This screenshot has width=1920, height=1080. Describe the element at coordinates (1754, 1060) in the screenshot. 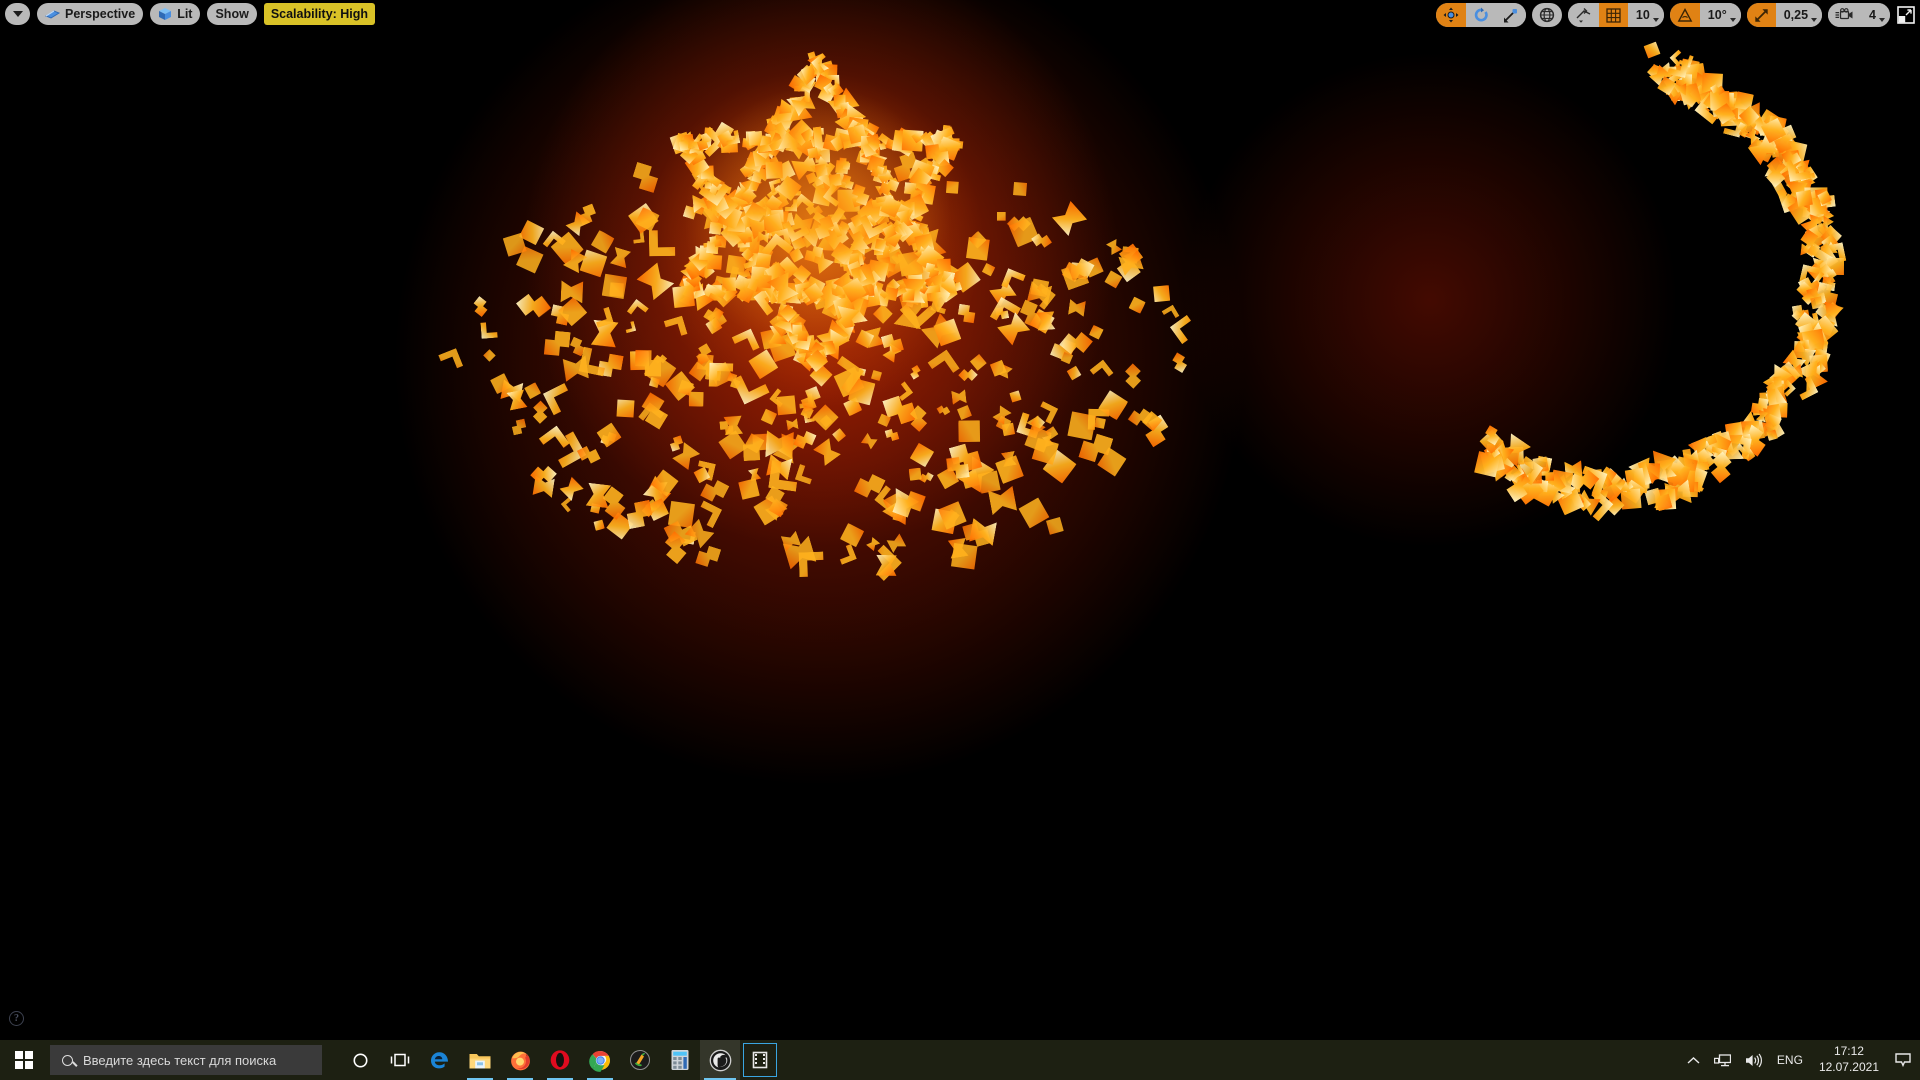

I see `tray-volume-button` at that location.